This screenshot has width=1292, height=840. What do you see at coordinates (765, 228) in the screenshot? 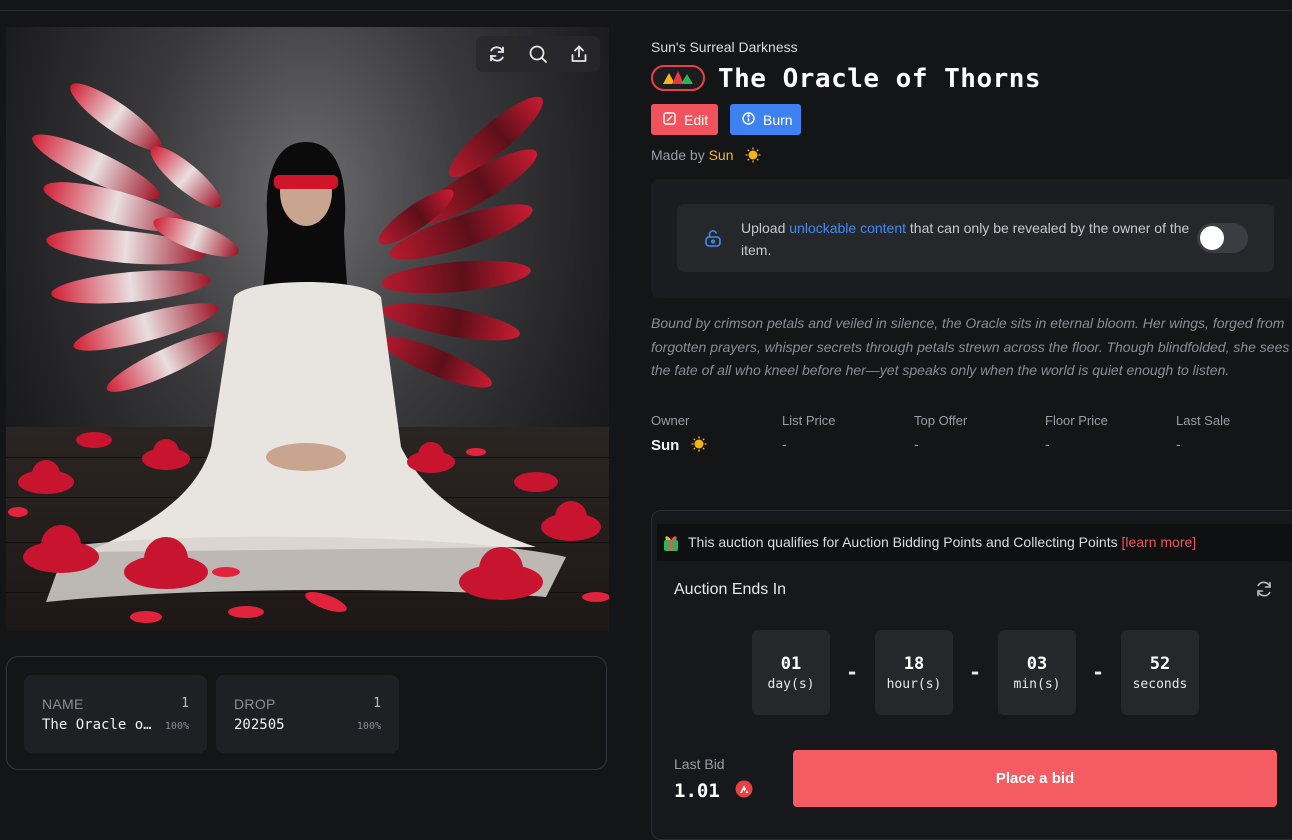
I see `unlockable-text-before: Upload` at bounding box center [765, 228].